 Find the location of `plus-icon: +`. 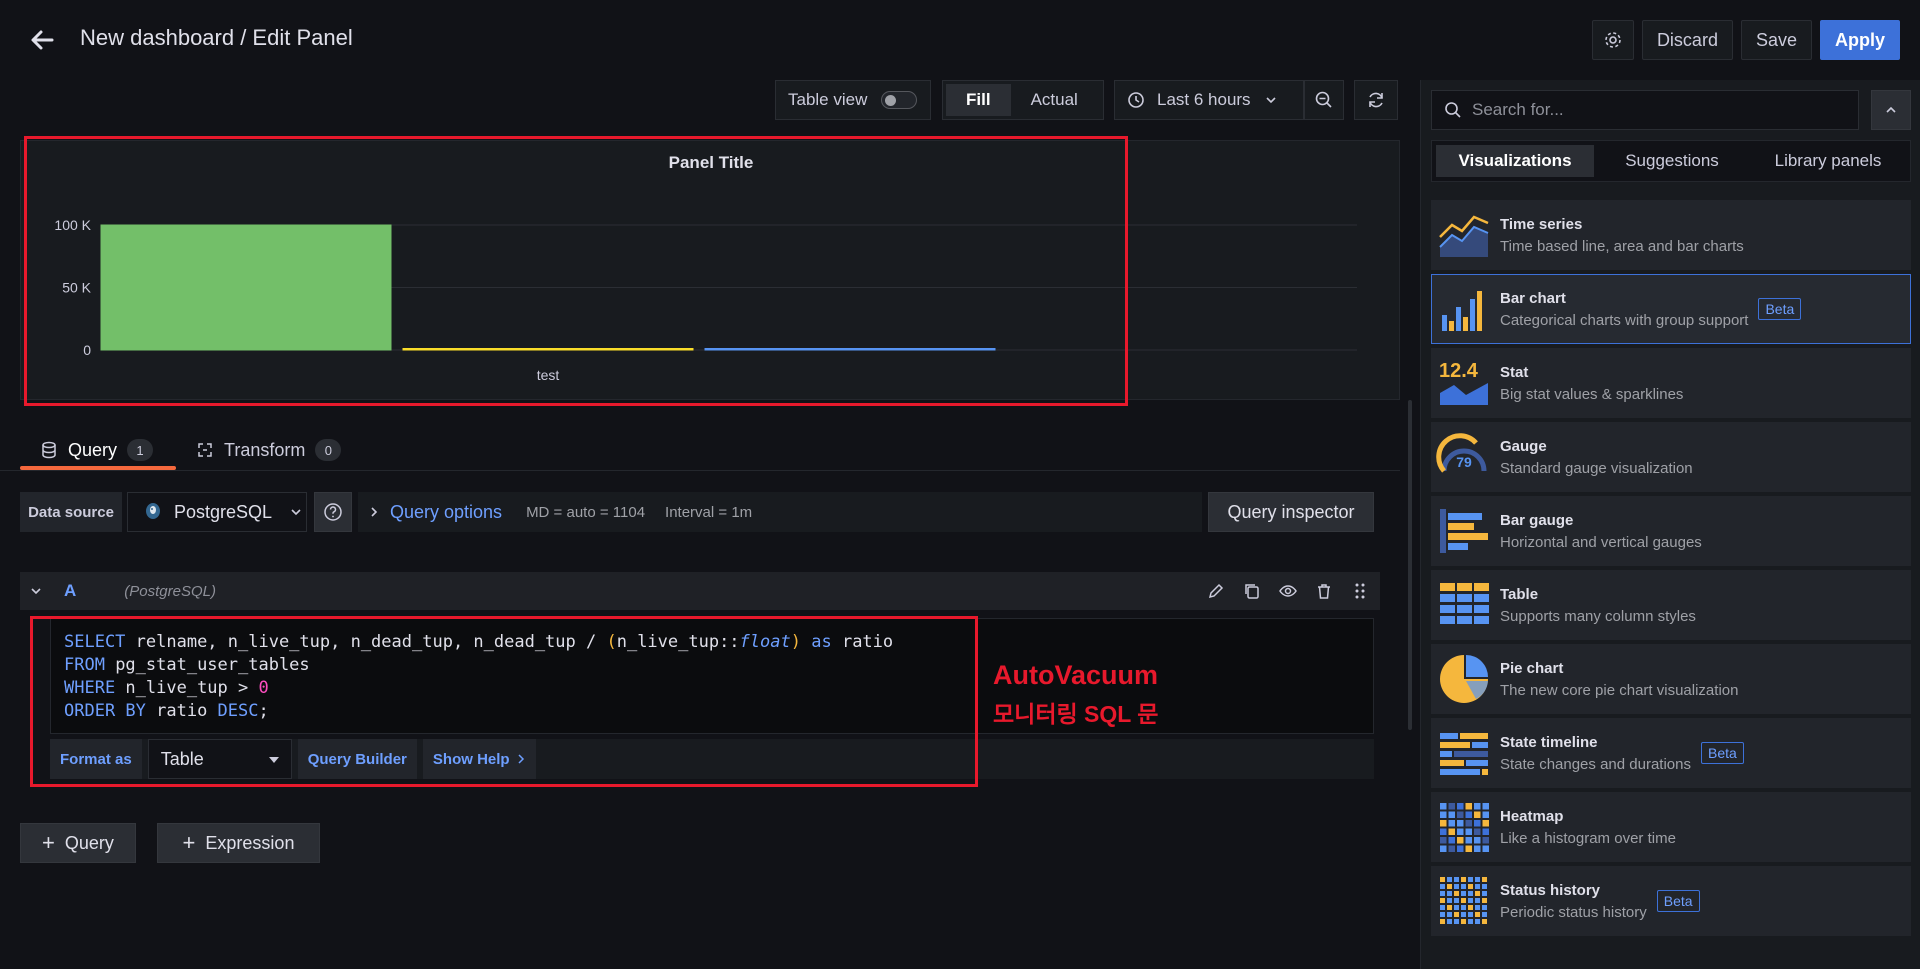

plus-icon: + is located at coordinates (48, 842).